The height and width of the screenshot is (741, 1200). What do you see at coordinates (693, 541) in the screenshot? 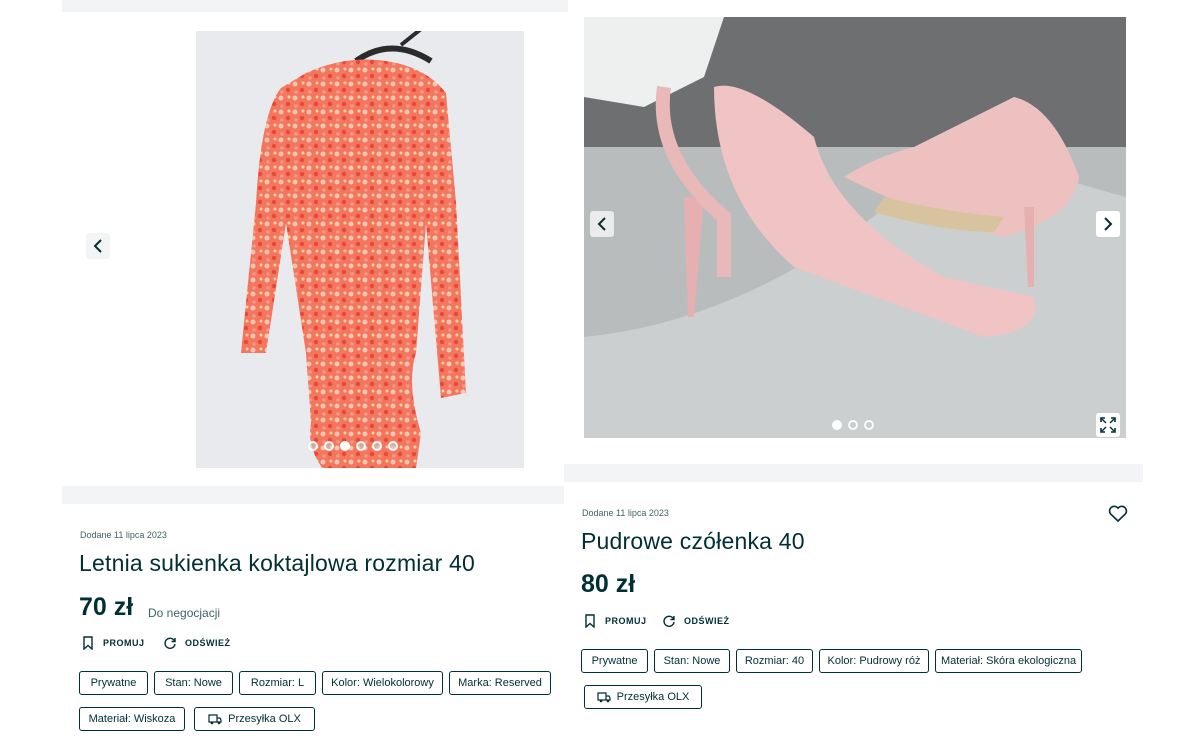
I see `listing-title: Pudrowe czółenka 40` at bounding box center [693, 541].